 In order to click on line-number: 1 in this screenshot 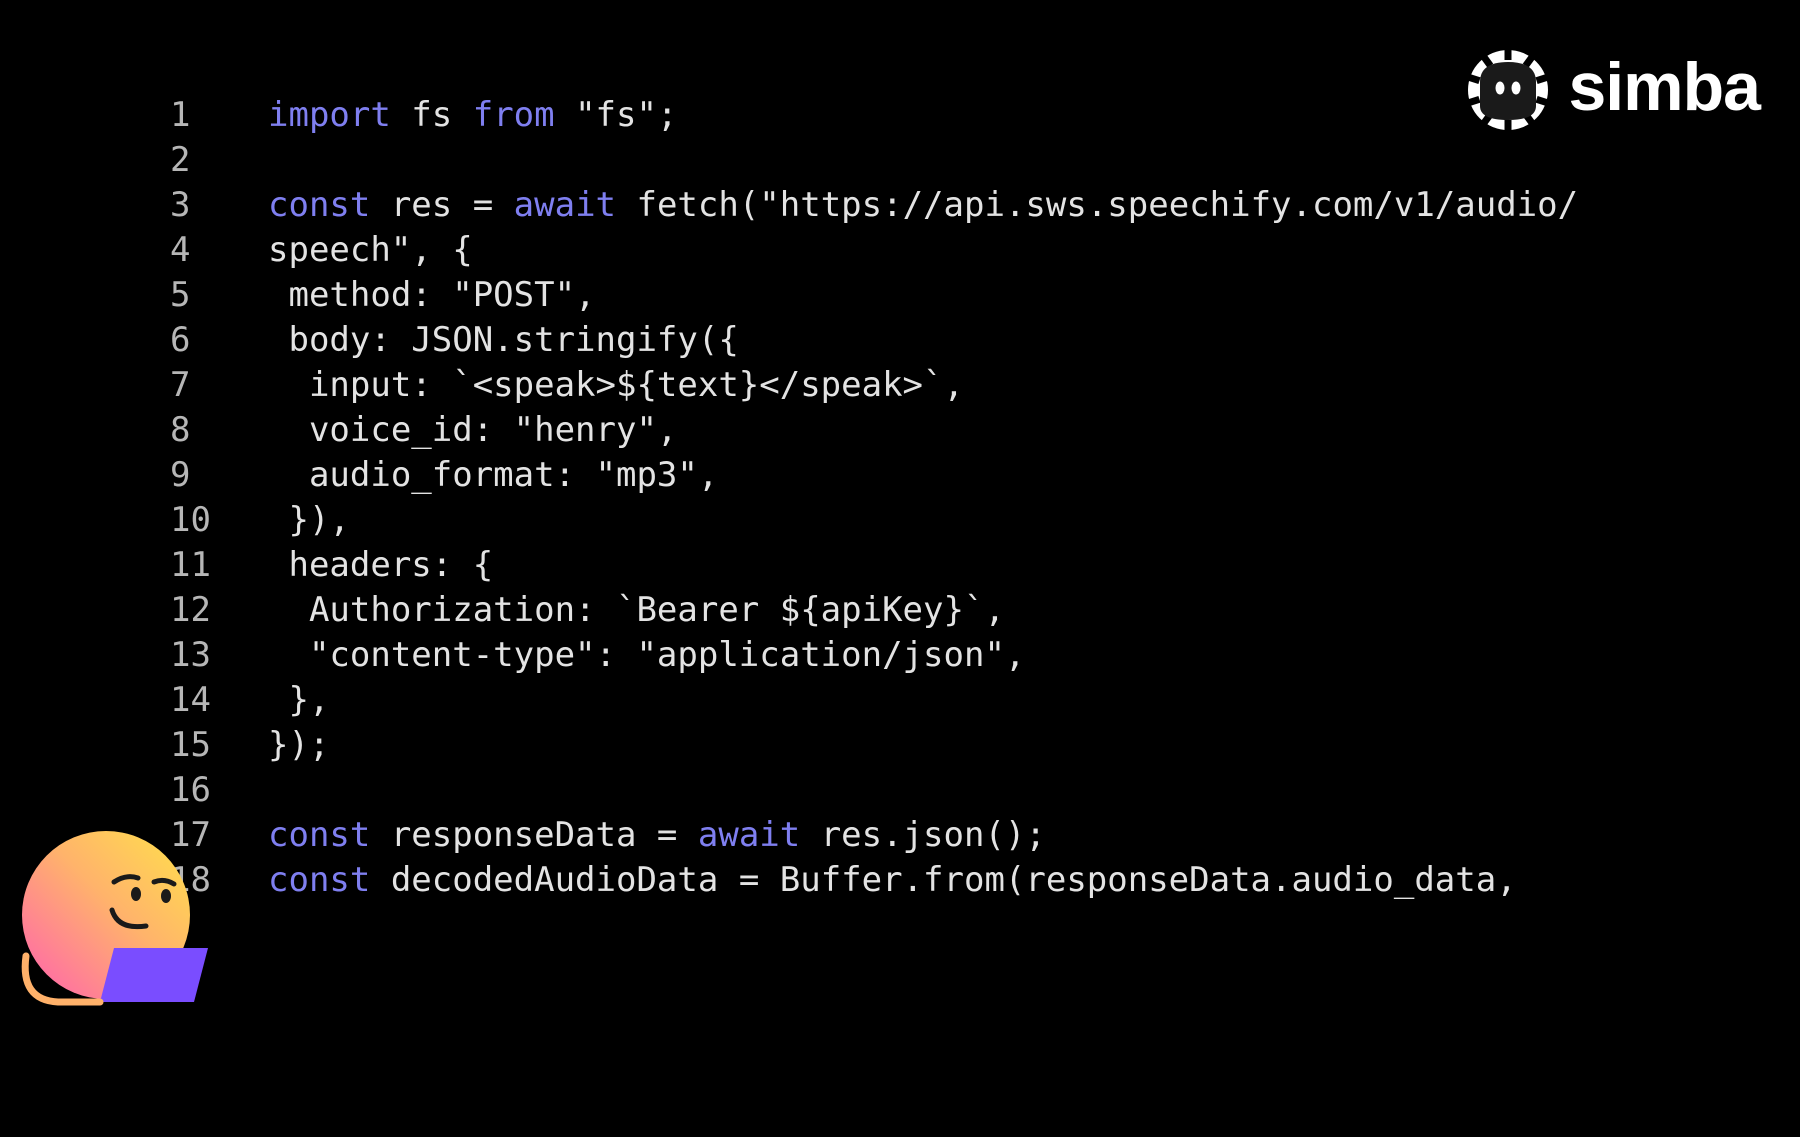, I will do `click(180, 114)`.